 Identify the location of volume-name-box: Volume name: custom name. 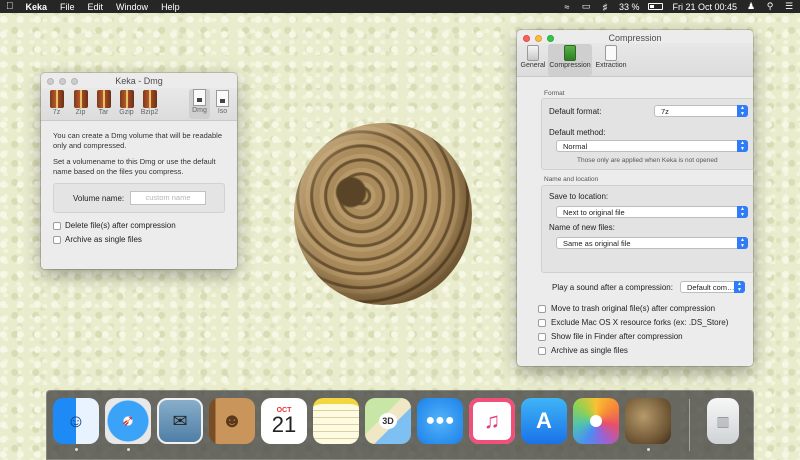
(139, 198).